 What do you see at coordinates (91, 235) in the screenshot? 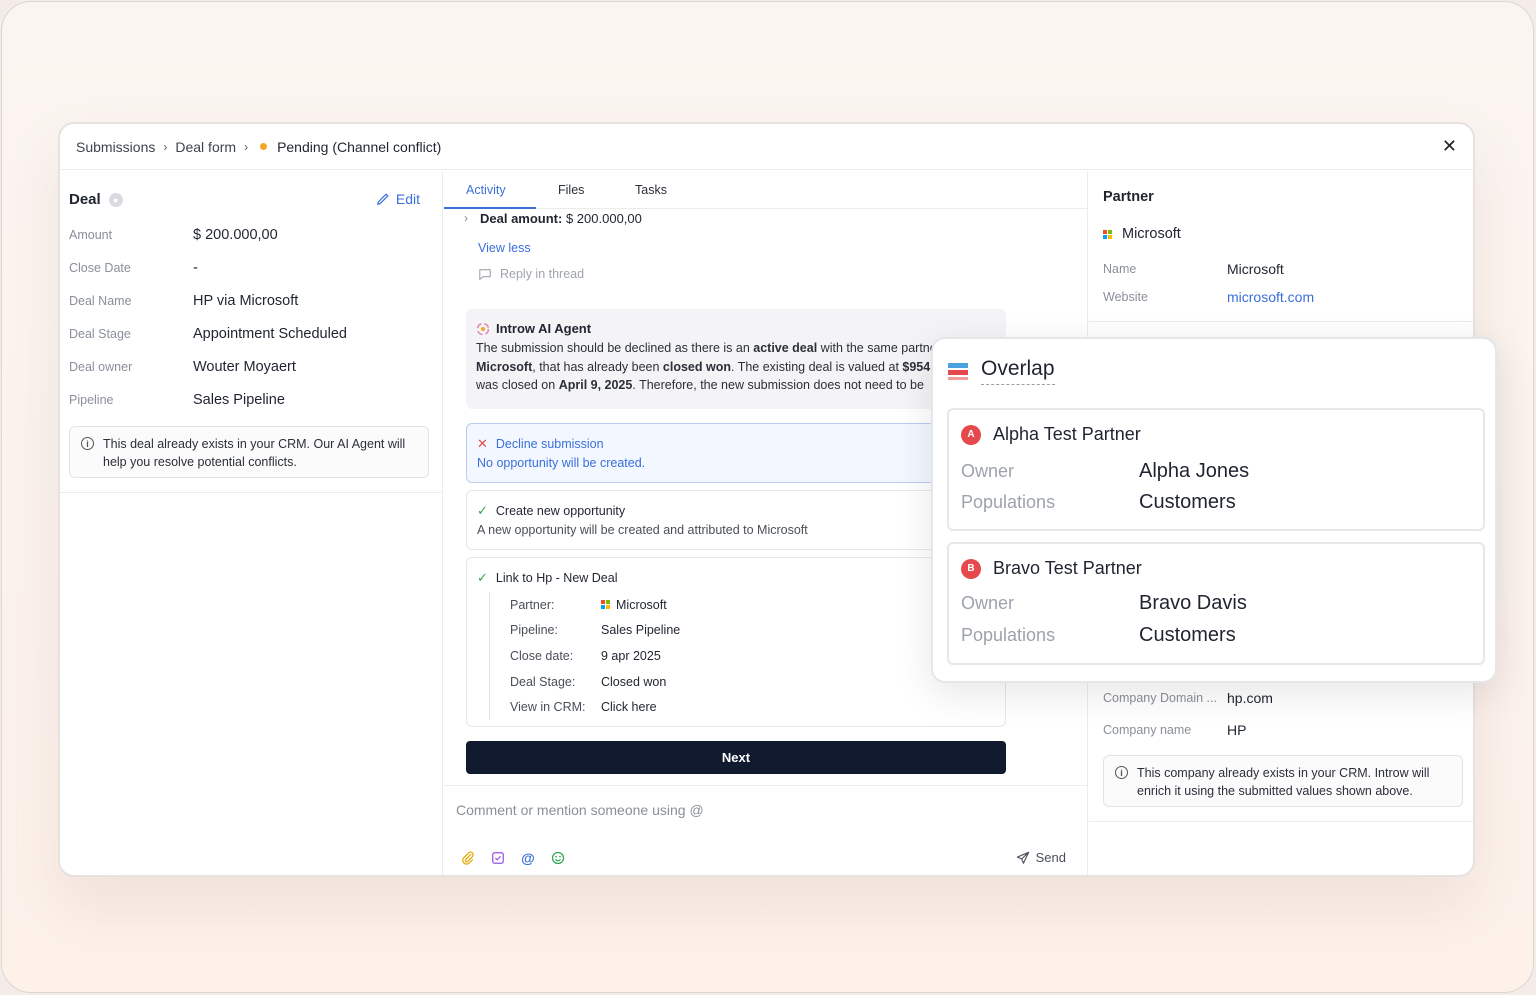
I see `field-label: Amount` at bounding box center [91, 235].